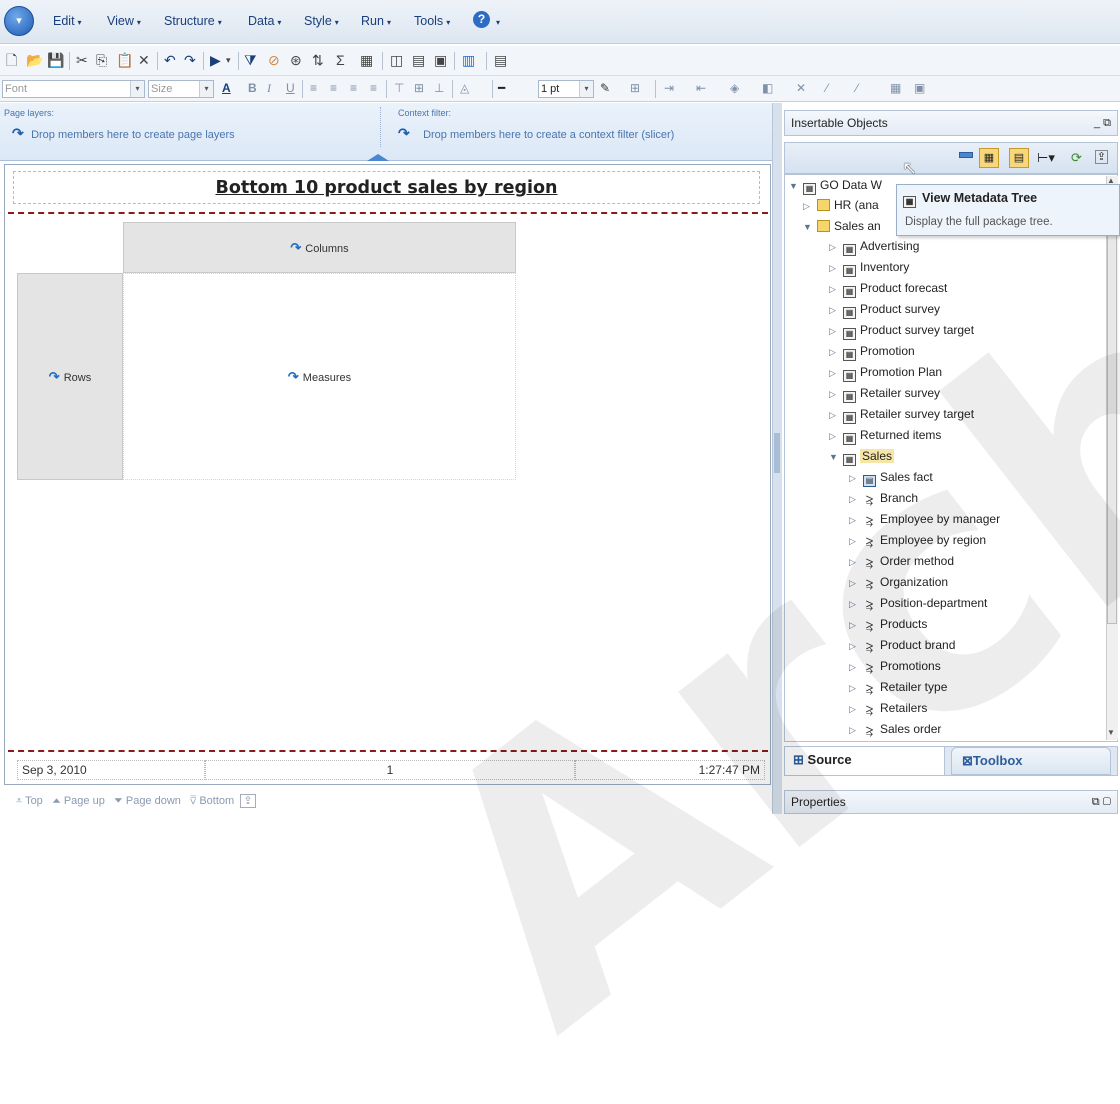 Image resolution: width=1120 pixels, height=1104 pixels. What do you see at coordinates (734, 88) in the screenshot?
I see `conditional-style-icon: ◈` at bounding box center [734, 88].